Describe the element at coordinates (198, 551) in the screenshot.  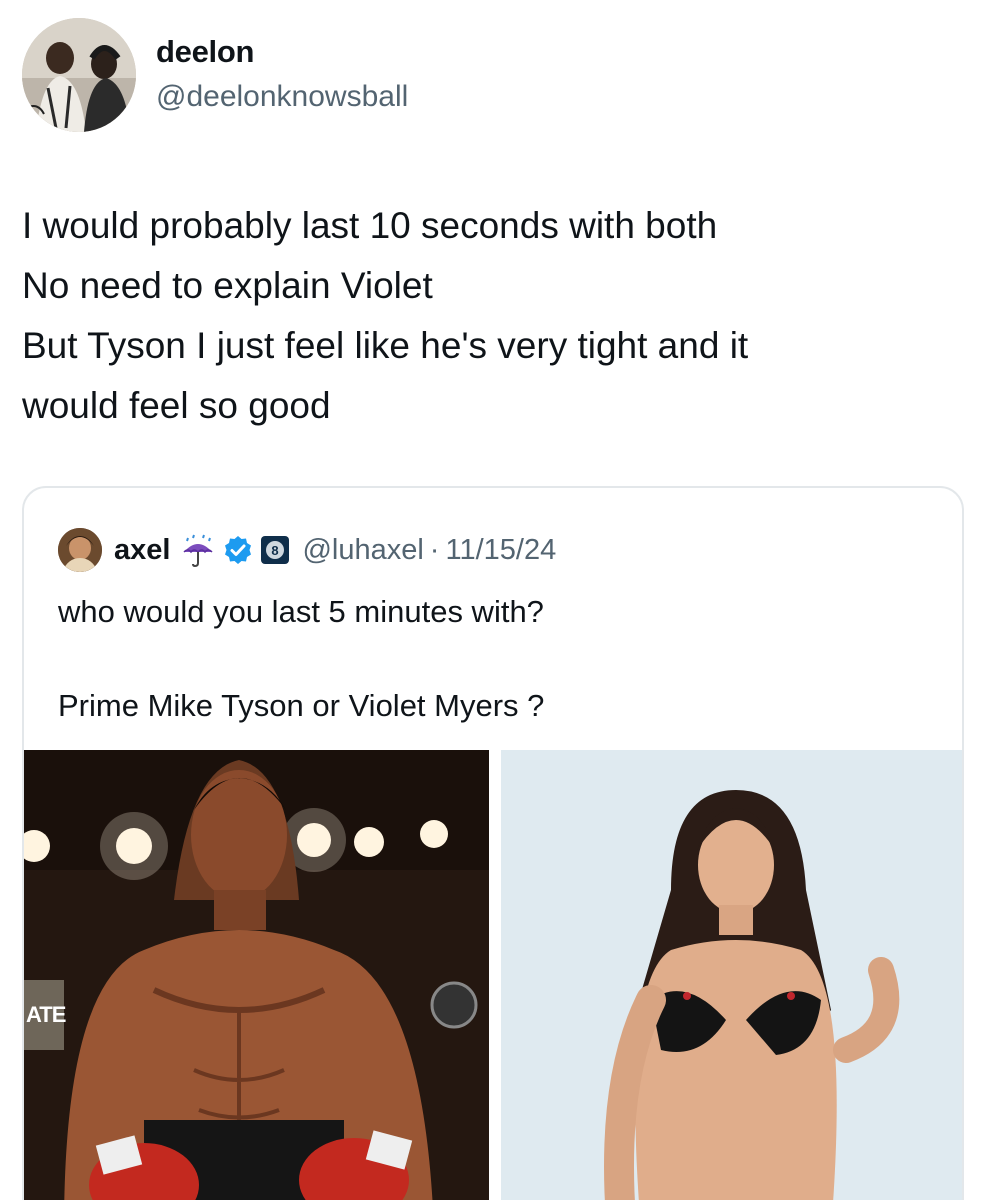
I see `umbrella-rain-icon` at that location.